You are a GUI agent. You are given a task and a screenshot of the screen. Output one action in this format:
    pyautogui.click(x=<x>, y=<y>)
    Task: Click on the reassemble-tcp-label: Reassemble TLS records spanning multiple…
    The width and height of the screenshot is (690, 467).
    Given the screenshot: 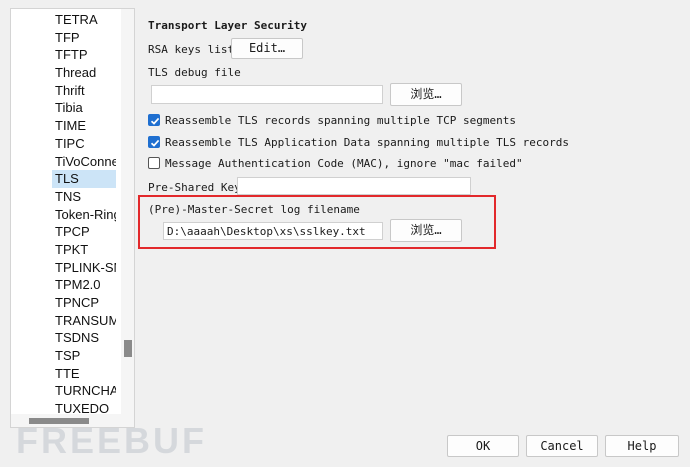 What is the action you would take?
    pyautogui.click(x=340, y=120)
    